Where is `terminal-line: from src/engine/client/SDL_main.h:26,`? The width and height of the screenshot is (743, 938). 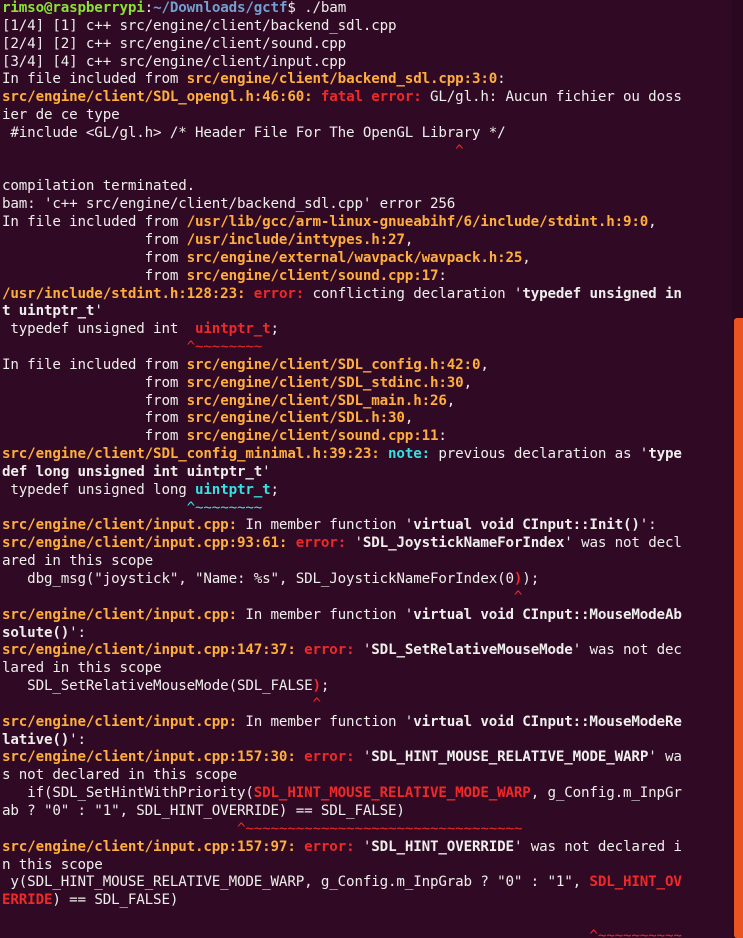
terminal-line: from src/engine/client/SDL_main.h:26, is located at coordinates (367, 402).